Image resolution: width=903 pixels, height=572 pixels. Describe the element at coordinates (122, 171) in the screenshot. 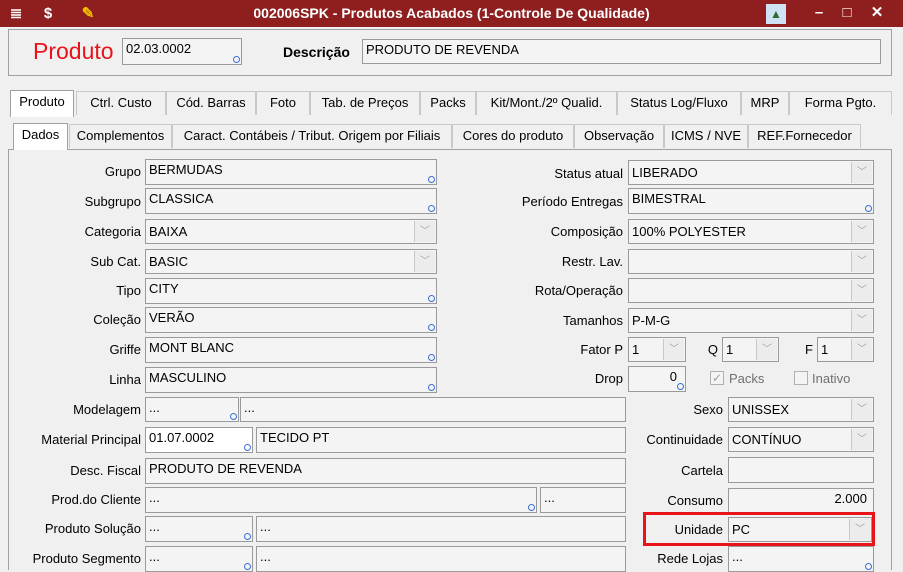

I see `grupo-label: Grupo` at that location.